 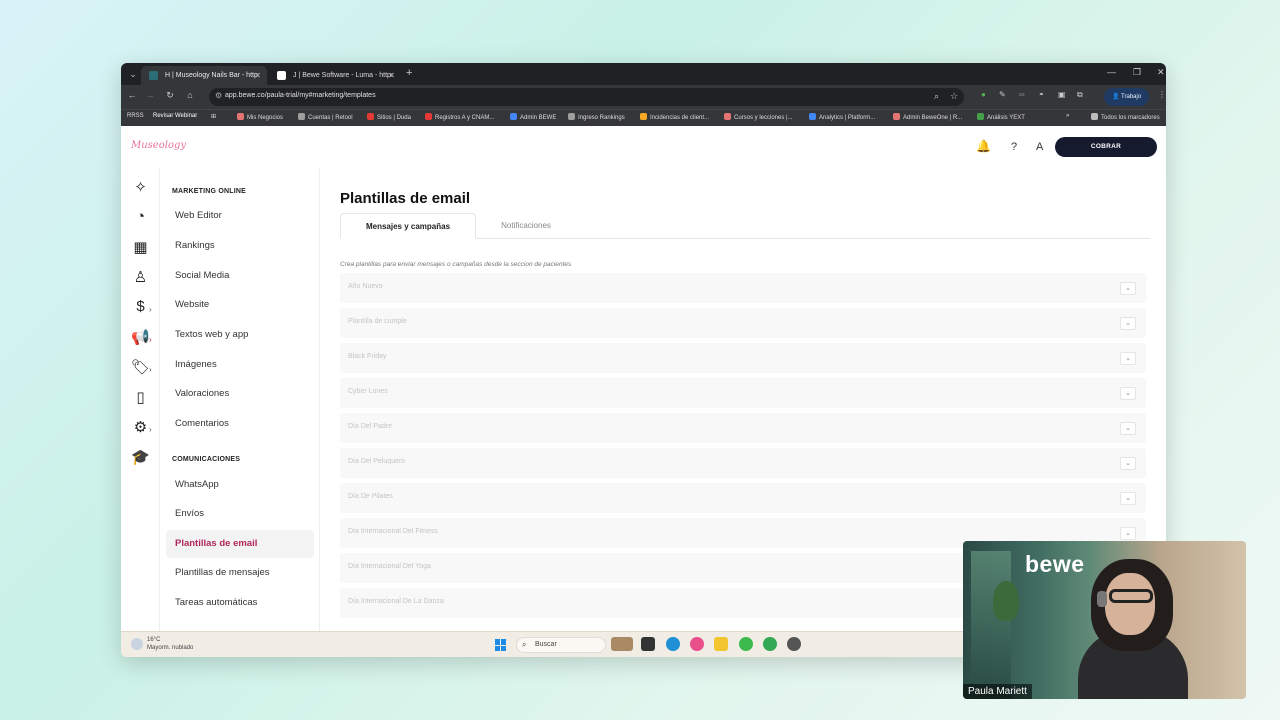 I want to click on template-row: Cyber Lunes ⌄, so click(x=743, y=393).